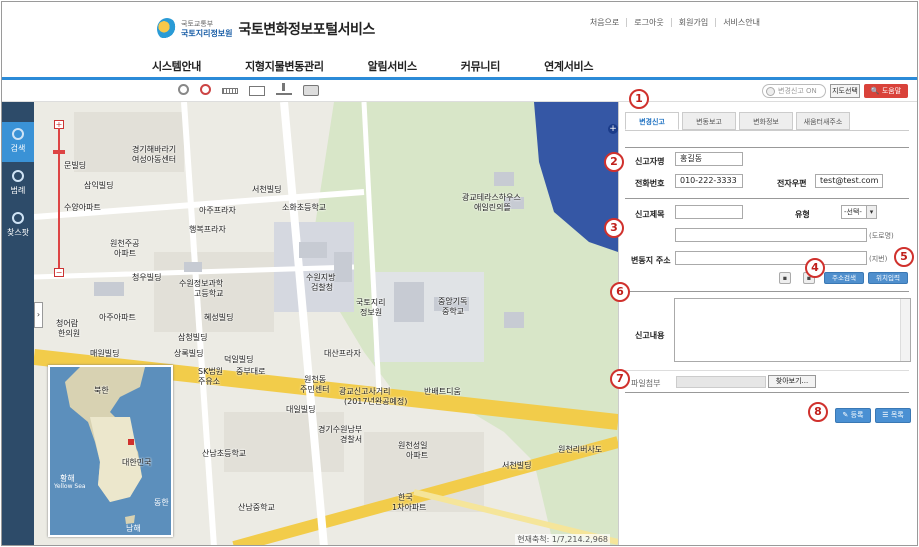 The width and height of the screenshot is (919, 547). I want to click on reporter-label: 신고자명, so click(650, 161).